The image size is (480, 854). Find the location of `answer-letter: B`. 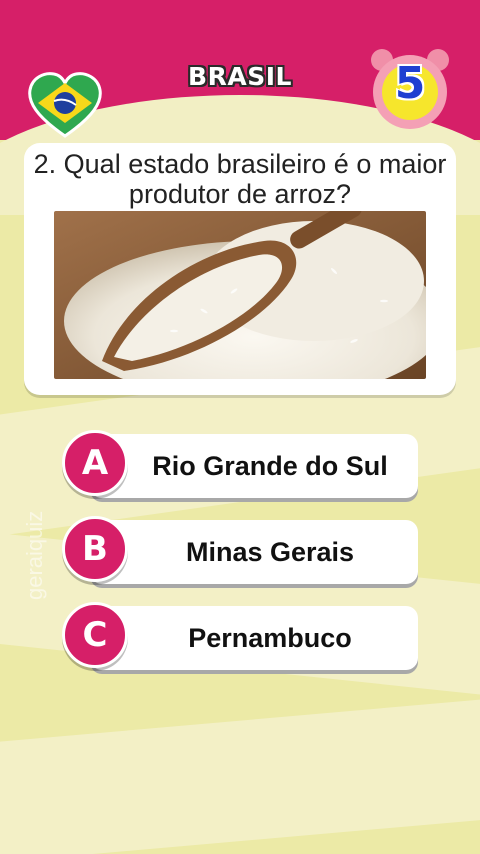

answer-letter: B is located at coordinates (95, 549).